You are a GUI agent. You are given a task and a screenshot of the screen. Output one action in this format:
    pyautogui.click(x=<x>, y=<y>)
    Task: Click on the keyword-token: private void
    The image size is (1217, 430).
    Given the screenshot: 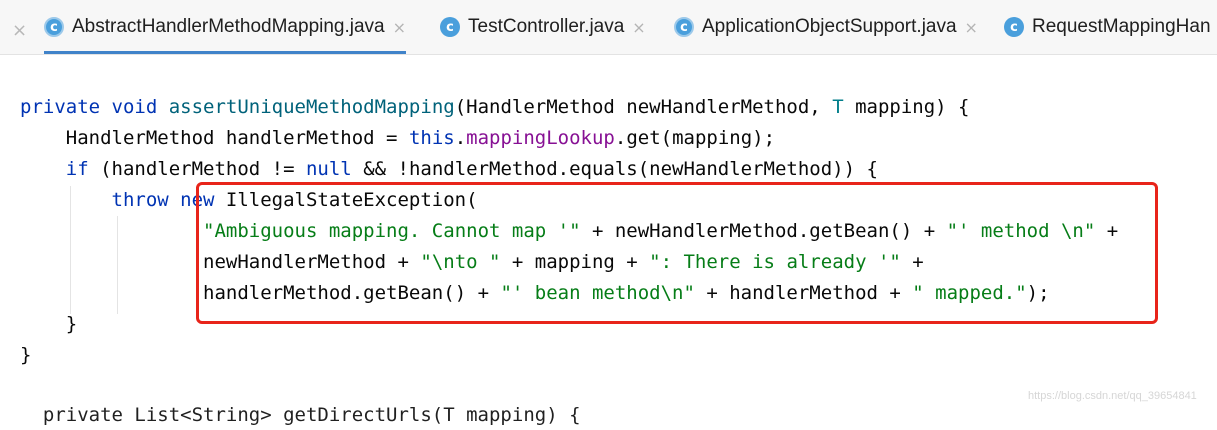 What is the action you would take?
    pyautogui.click(x=94, y=107)
    